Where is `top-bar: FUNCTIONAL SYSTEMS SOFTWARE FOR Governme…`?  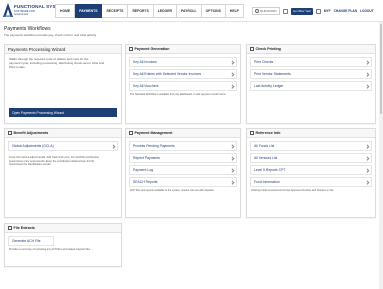
top-bar: FUNCTIONAL SYSTEMS SOFTWARE FOR Governme… is located at coordinates (191, 11).